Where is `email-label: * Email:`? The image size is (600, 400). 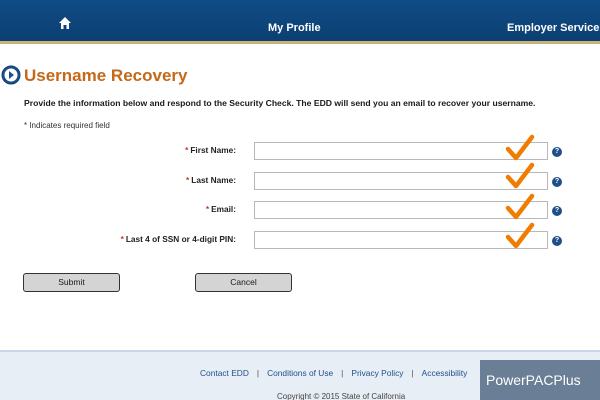 email-label: * Email: is located at coordinates (220, 209).